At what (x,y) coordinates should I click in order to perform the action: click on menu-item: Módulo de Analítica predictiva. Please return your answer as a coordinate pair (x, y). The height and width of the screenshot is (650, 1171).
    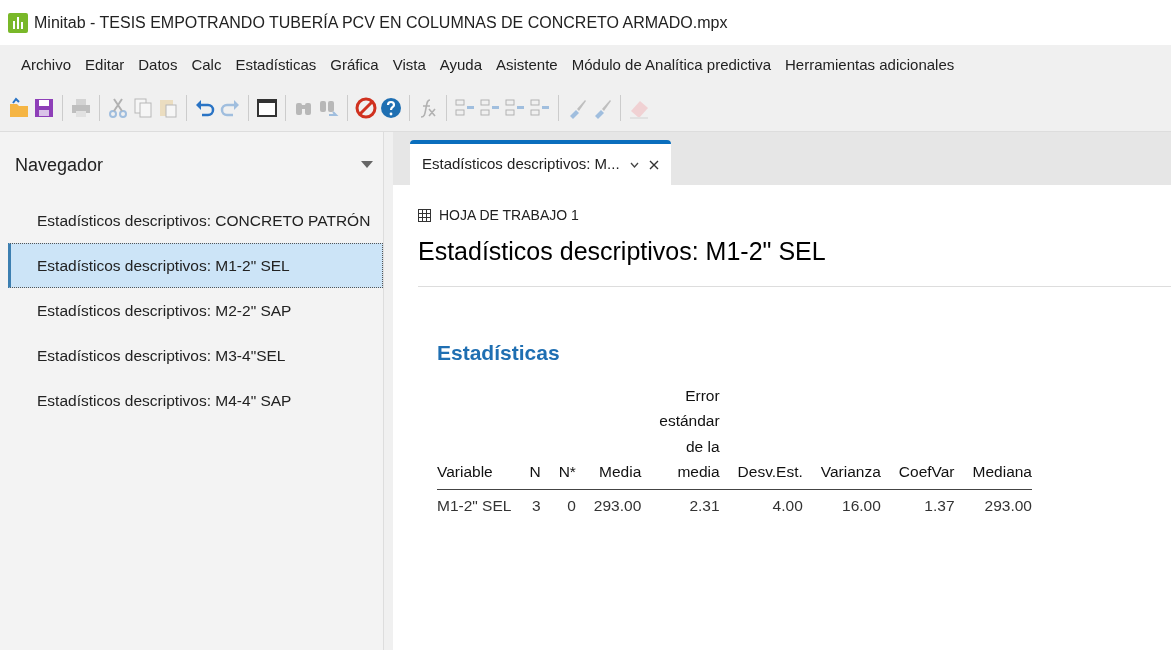
    Looking at the image, I should click on (671, 65).